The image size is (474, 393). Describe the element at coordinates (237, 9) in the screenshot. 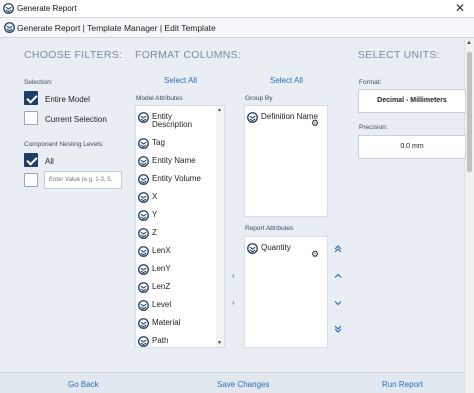

I see `window-titlebar: Generate Report ✕` at that location.